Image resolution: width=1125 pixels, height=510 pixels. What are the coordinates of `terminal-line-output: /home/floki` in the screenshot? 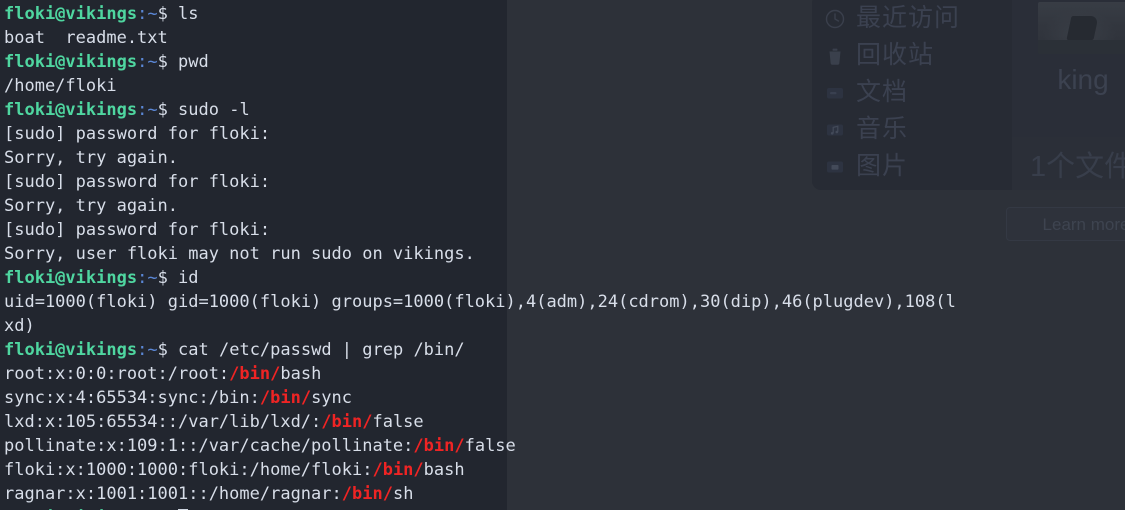 It's located at (60, 86).